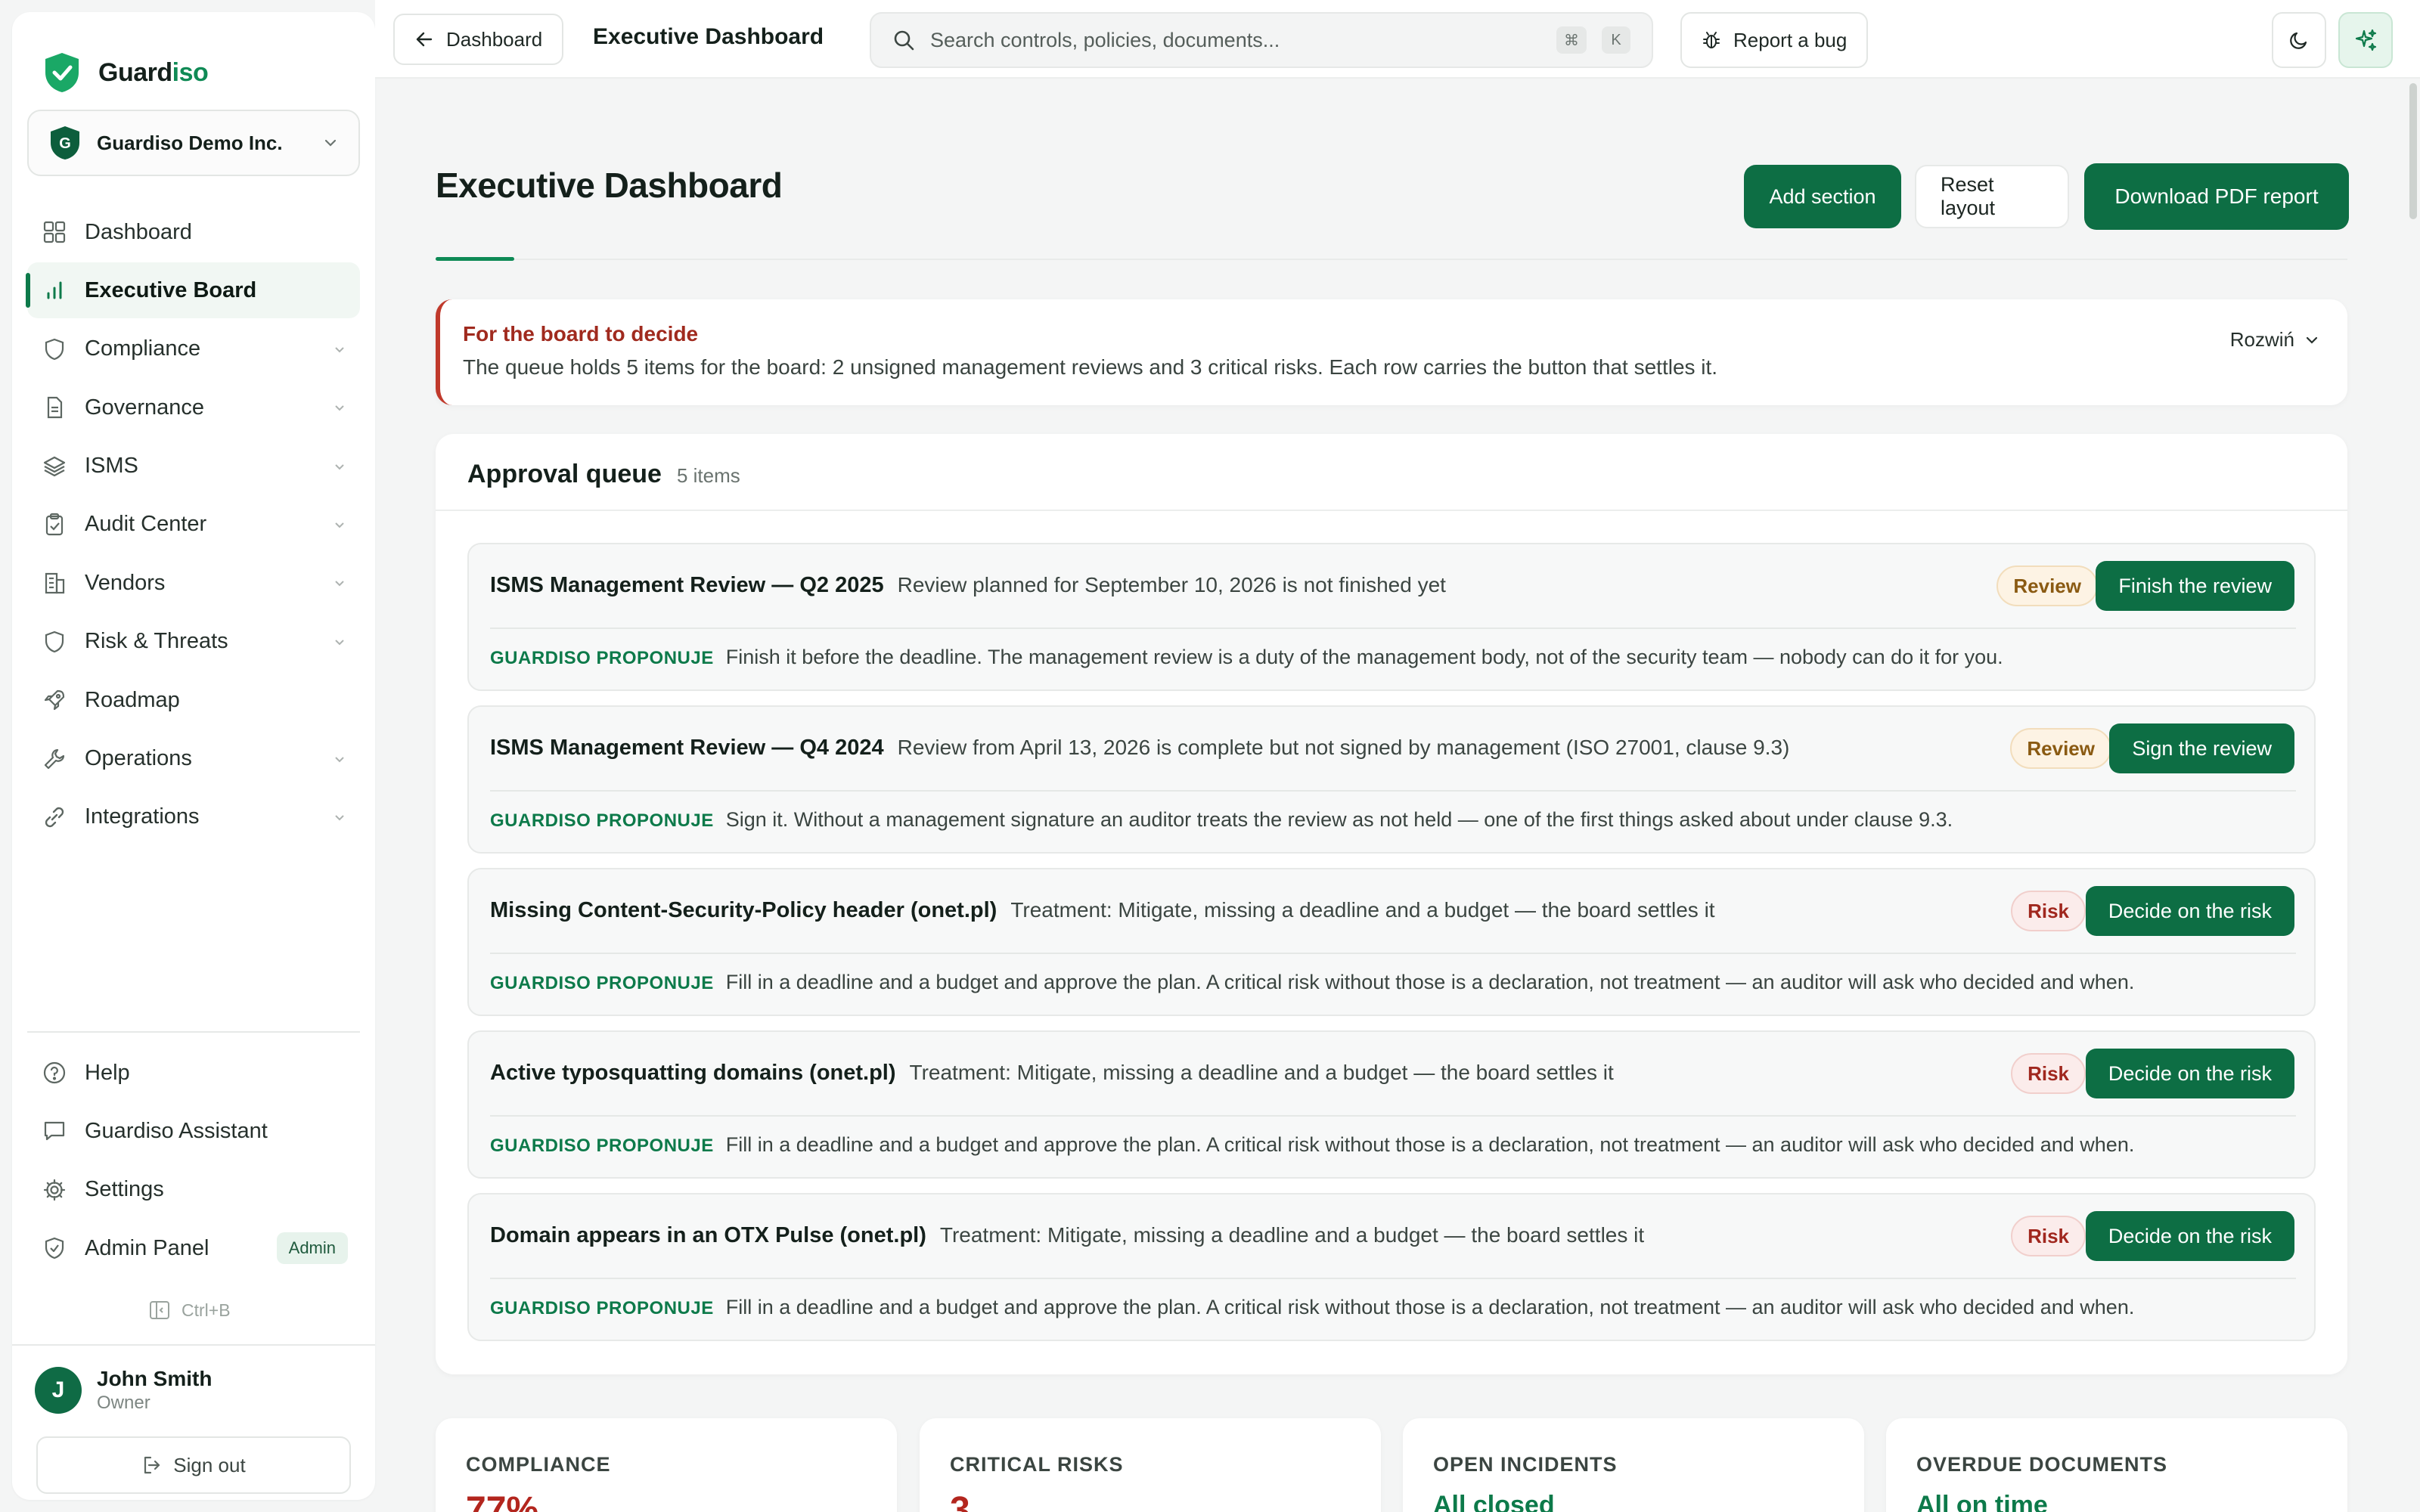 The width and height of the screenshot is (2420, 1512). I want to click on sidebar-item-risk-threats: Risk & Threats, so click(193, 642).